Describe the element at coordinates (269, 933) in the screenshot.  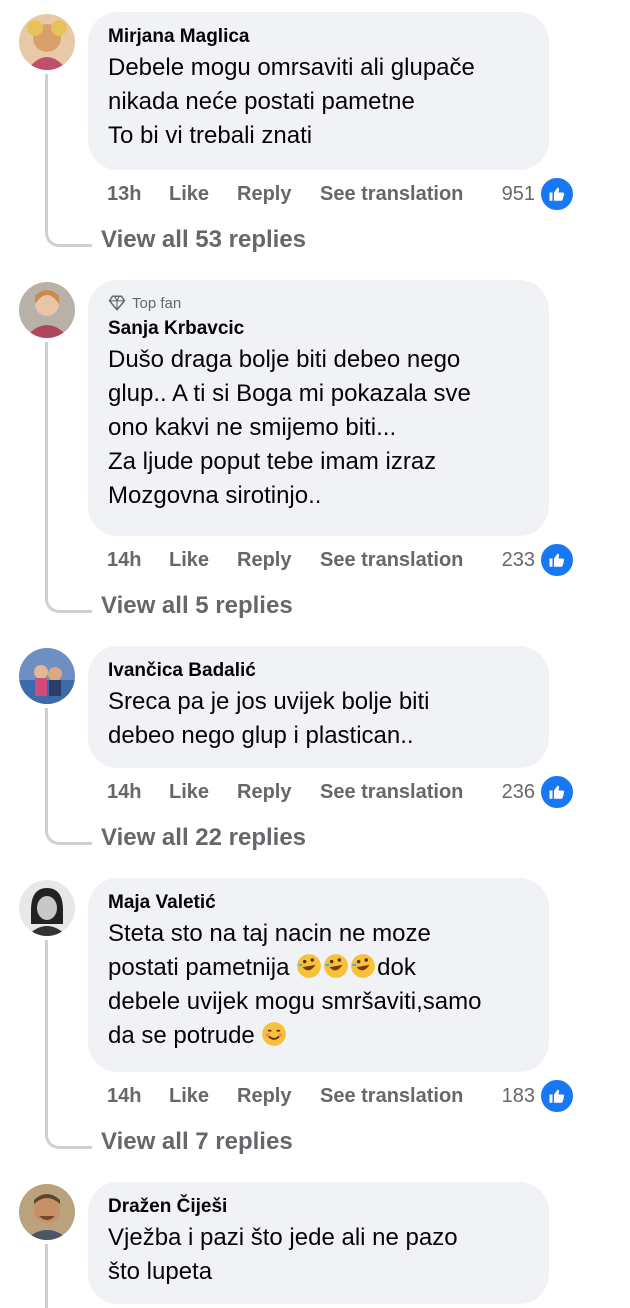
I see `text-line: Steta sto na taj nacin ne moze` at that location.